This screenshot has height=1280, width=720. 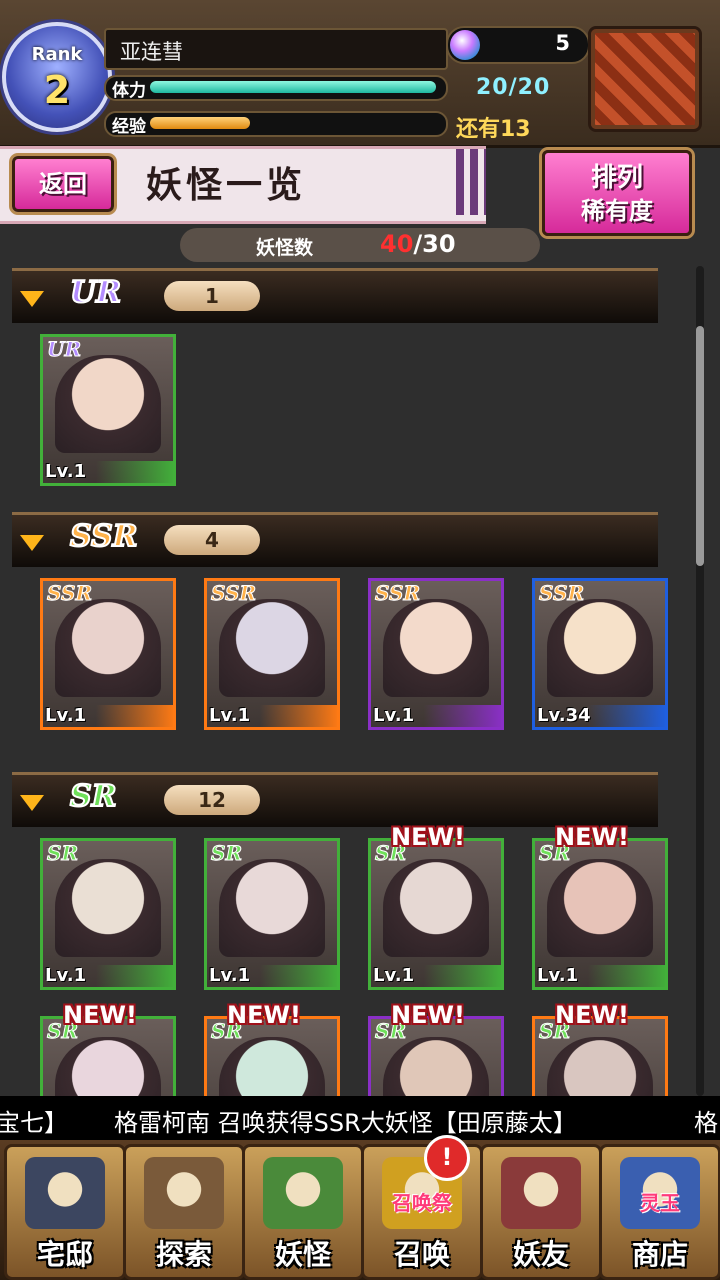 I want to click on treasure-chest-icon, so click(x=645, y=79).